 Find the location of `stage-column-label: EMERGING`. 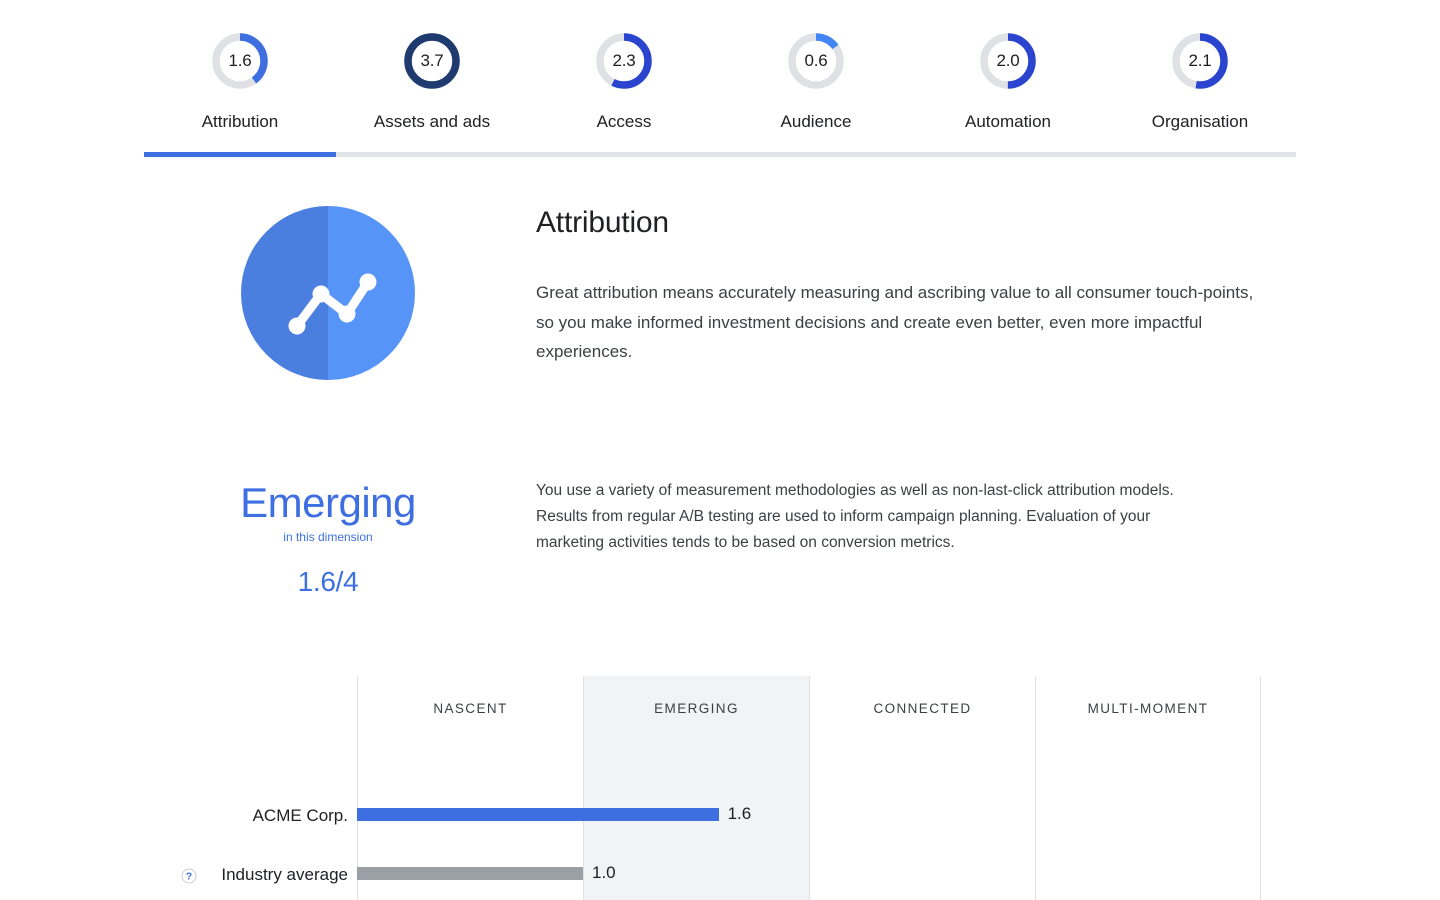

stage-column-label: EMERGING is located at coordinates (696, 708).